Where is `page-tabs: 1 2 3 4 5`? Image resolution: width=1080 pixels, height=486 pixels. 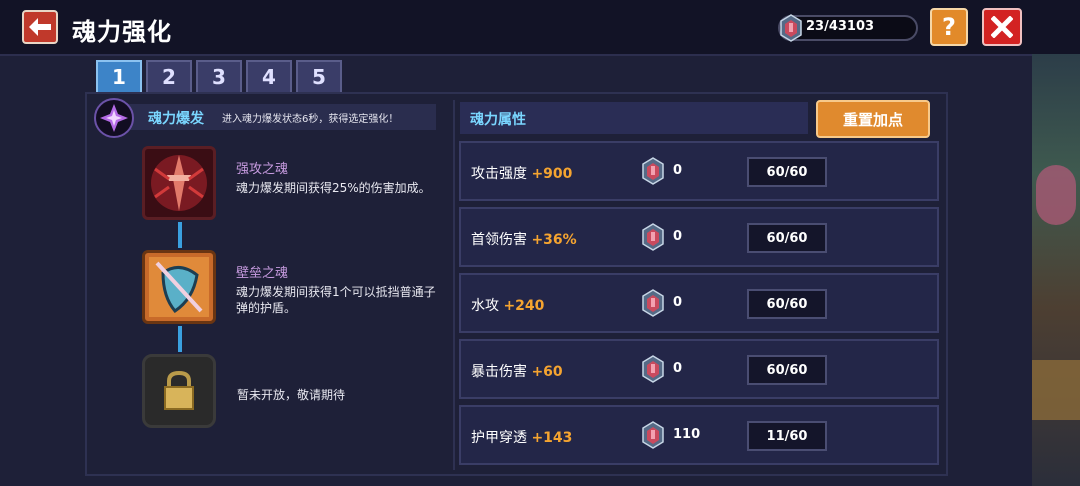
page-tabs: 1 2 3 4 5 is located at coordinates (219, 76).